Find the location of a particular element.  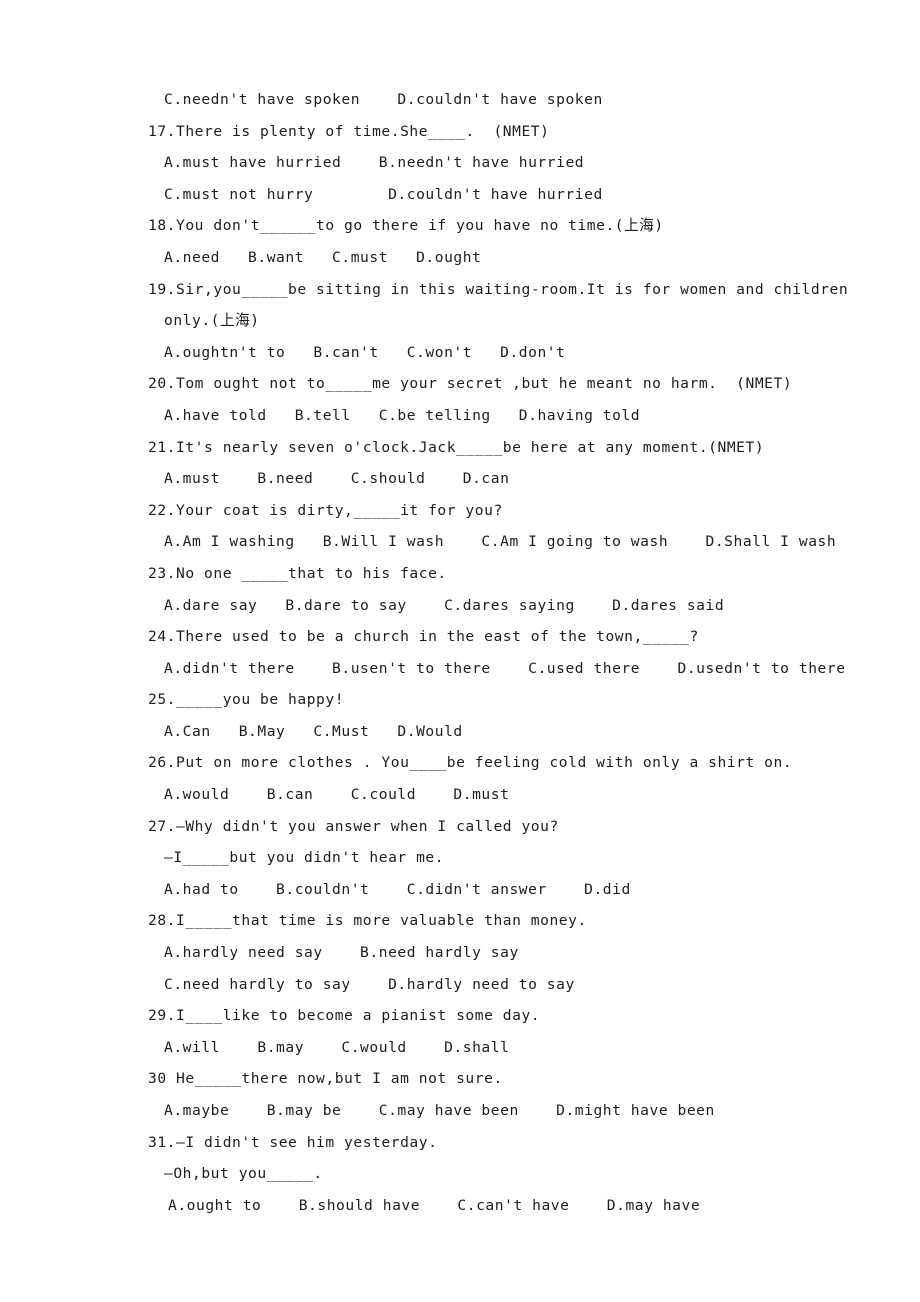

question-line: 30 He_____there now,but I am not sure. is located at coordinates (325, 1079).